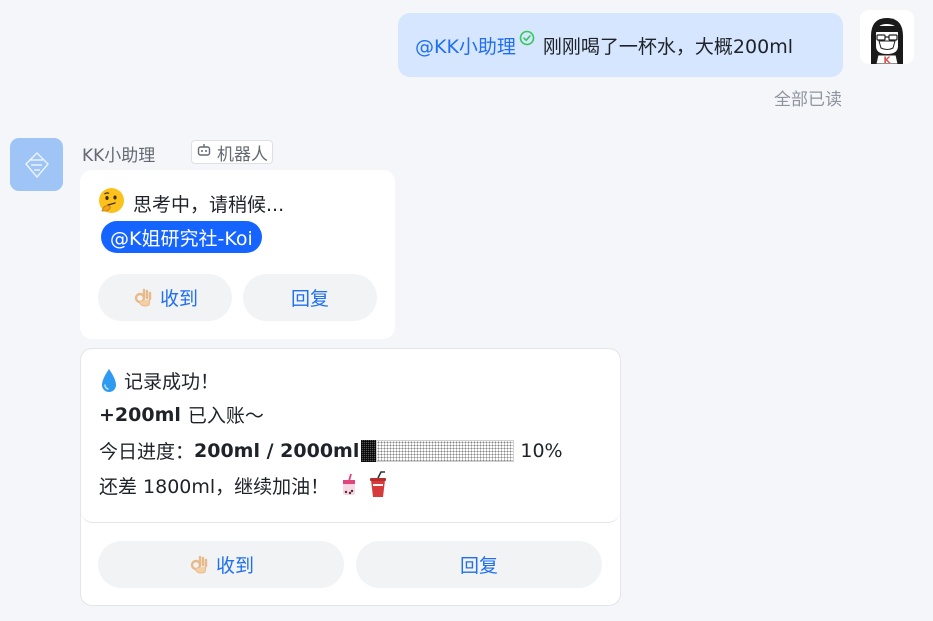  What do you see at coordinates (36, 164) in the screenshot?
I see `bot-avatar-icon` at bounding box center [36, 164].